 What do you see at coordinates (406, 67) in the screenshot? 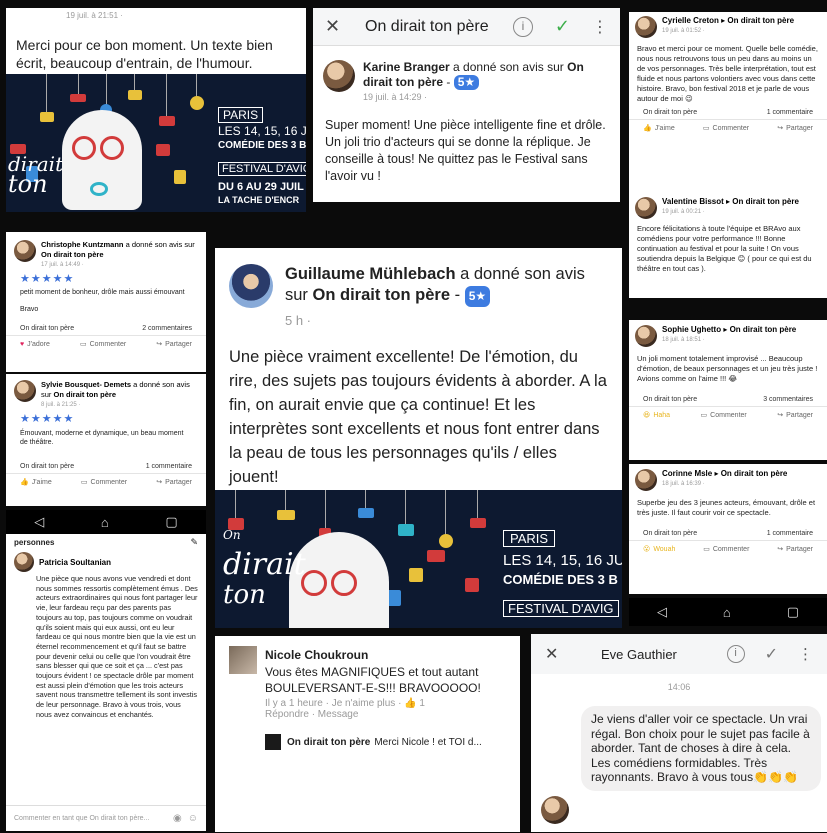
I see `author-name: Karine Branger` at bounding box center [406, 67].